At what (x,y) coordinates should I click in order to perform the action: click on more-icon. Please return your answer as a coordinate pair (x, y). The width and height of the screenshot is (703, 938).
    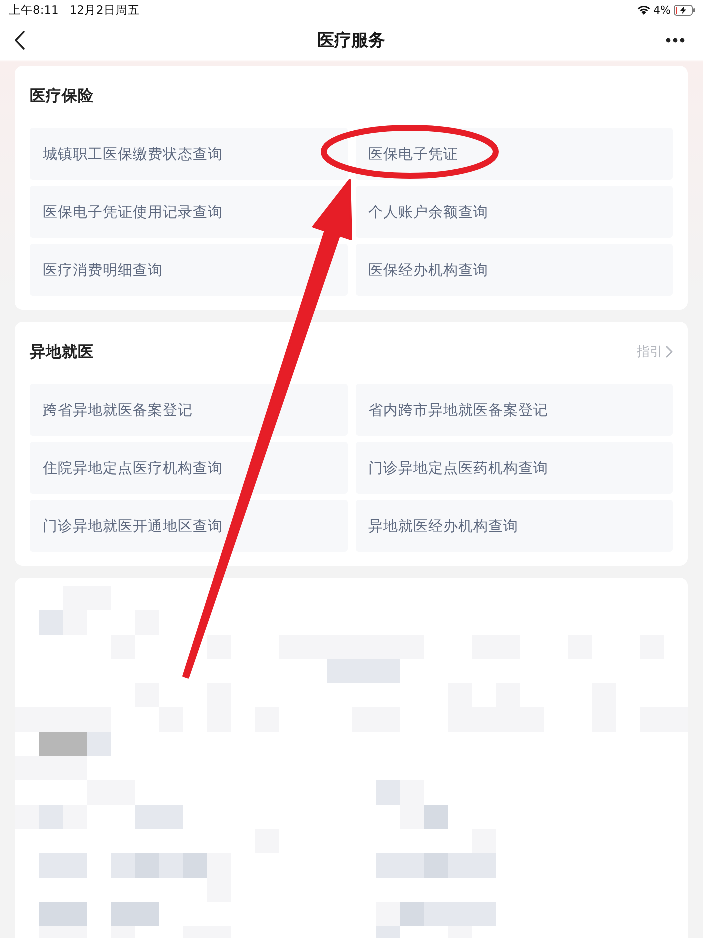
    Looking at the image, I should click on (675, 40).